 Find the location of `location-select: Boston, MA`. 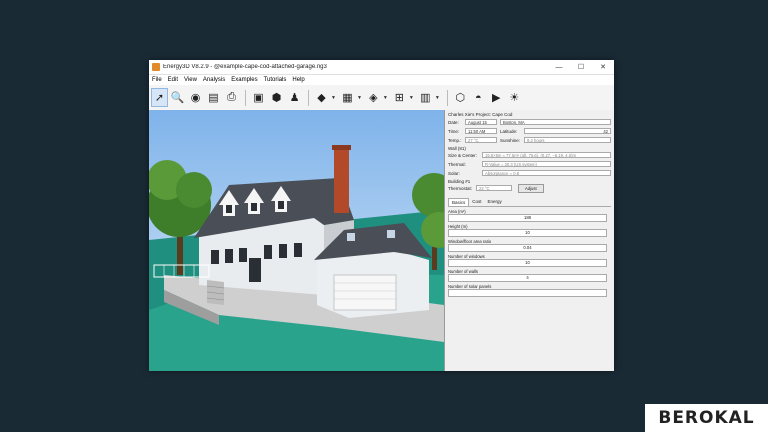

location-select: Boston, MA is located at coordinates (555, 122).